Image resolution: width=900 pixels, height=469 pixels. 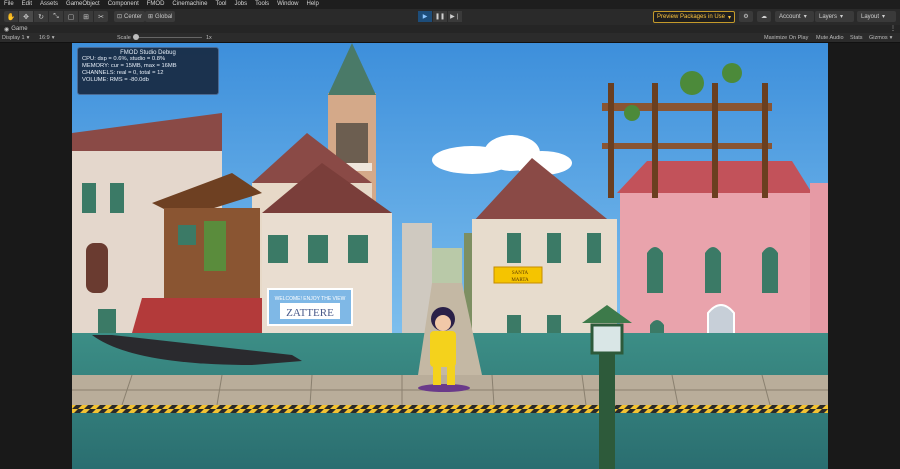 What do you see at coordinates (764, 16) in the screenshot?
I see `cloud-icon: ☁` at bounding box center [764, 16].